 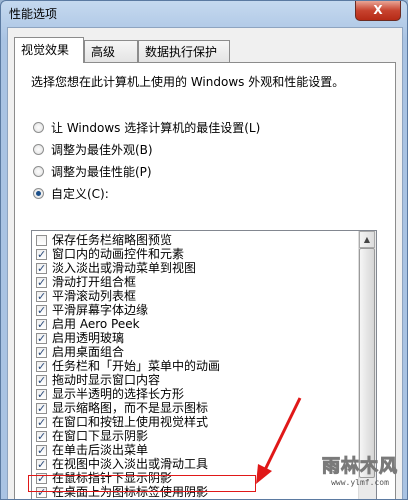 What do you see at coordinates (41, 240) in the screenshot?
I see `checkbox` at bounding box center [41, 240].